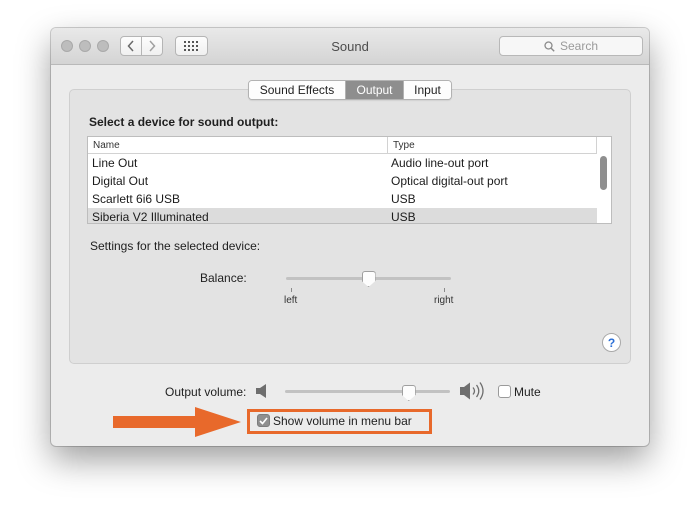 The width and height of the screenshot is (700, 517). I want to click on settings-label: Settings for the selected device:, so click(175, 246).